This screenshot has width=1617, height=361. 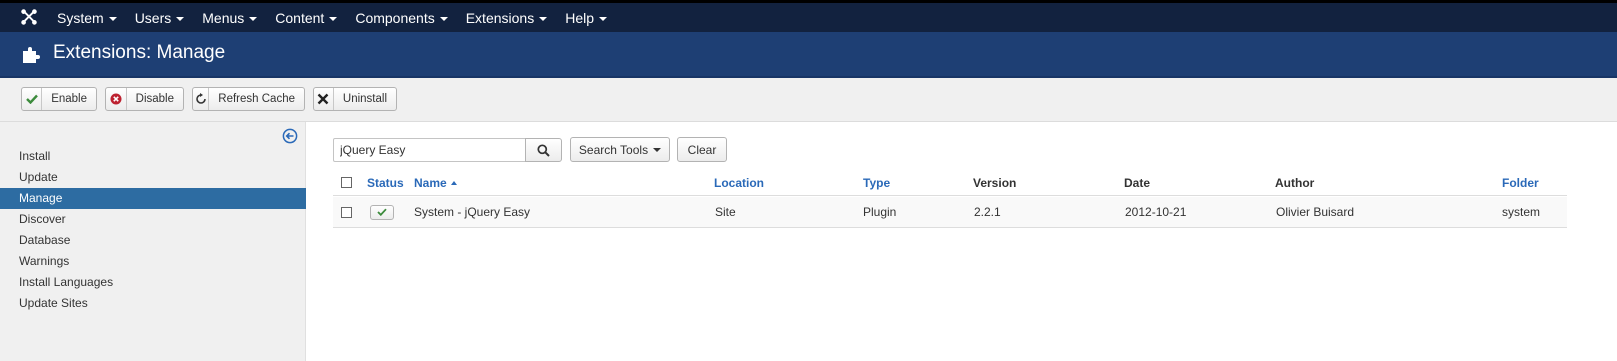 I want to click on menu-components: Components, so click(x=401, y=17).